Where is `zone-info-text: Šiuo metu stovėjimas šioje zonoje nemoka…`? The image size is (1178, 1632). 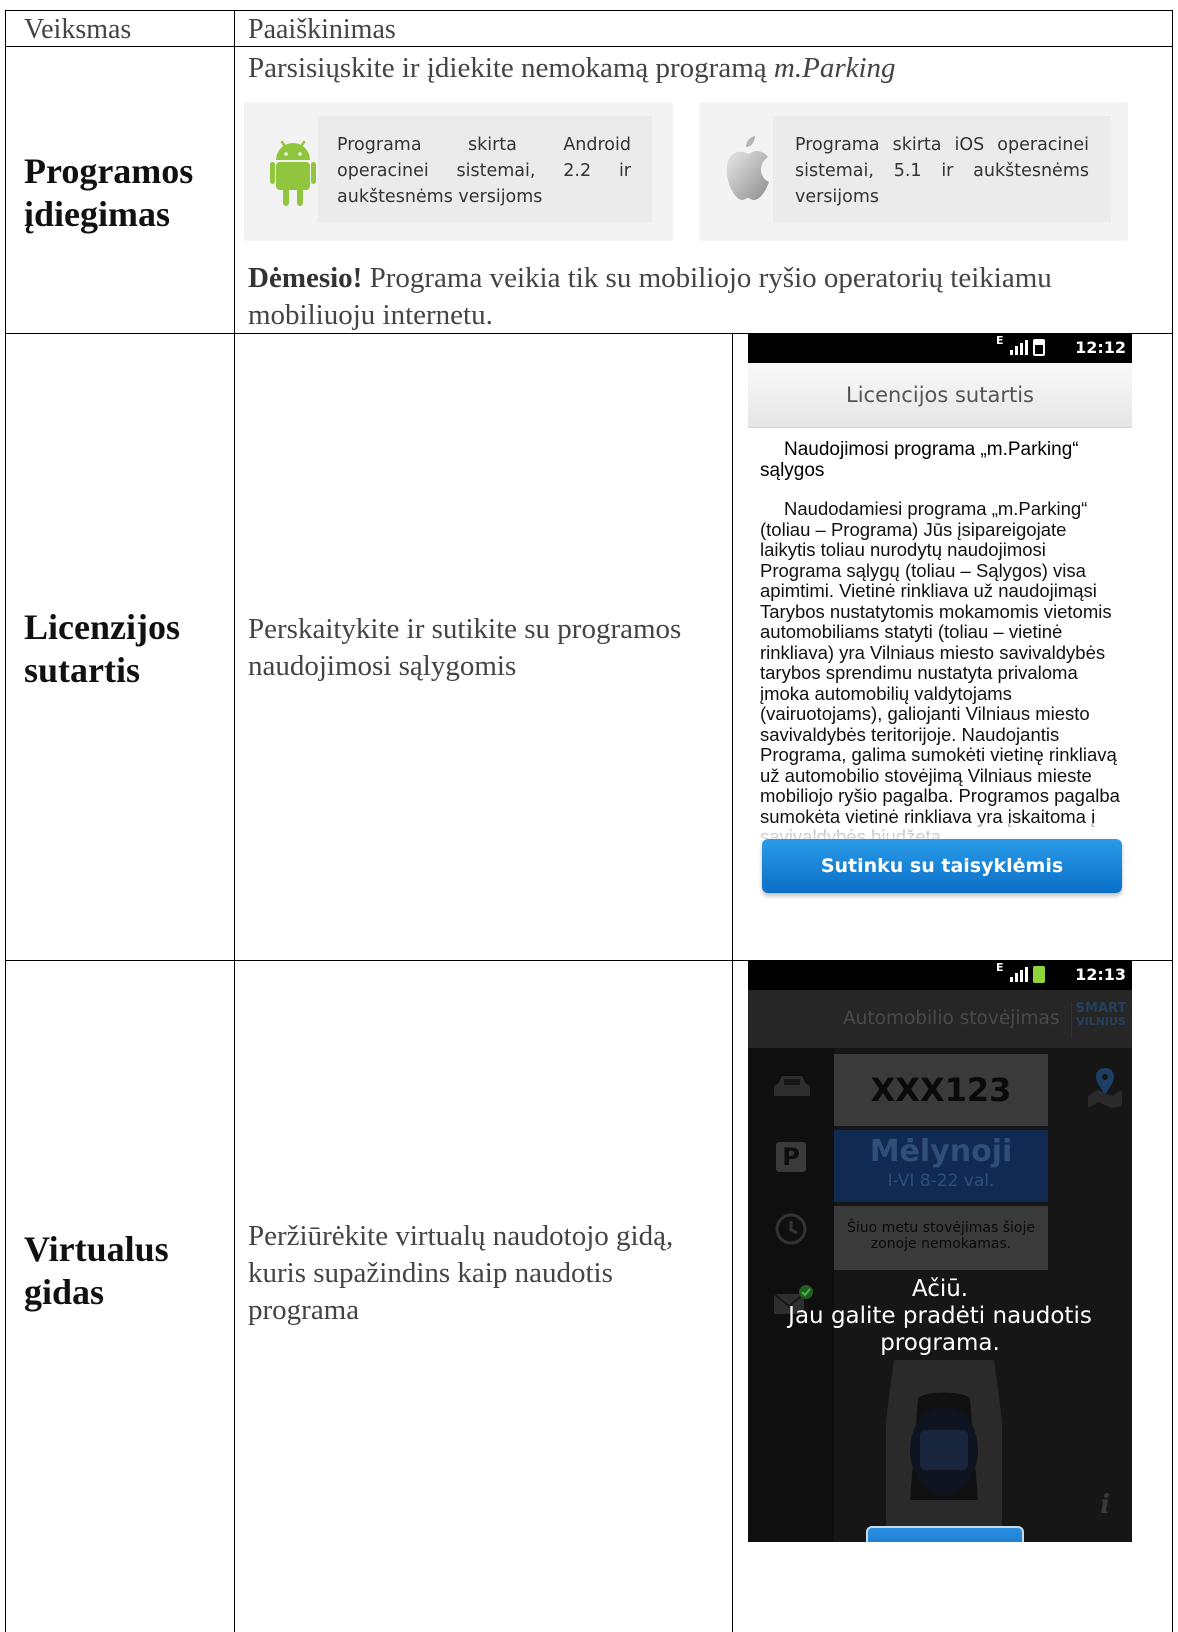 zone-info-text: Šiuo metu stovėjimas šioje zonoje nemoka… is located at coordinates (941, 1236).